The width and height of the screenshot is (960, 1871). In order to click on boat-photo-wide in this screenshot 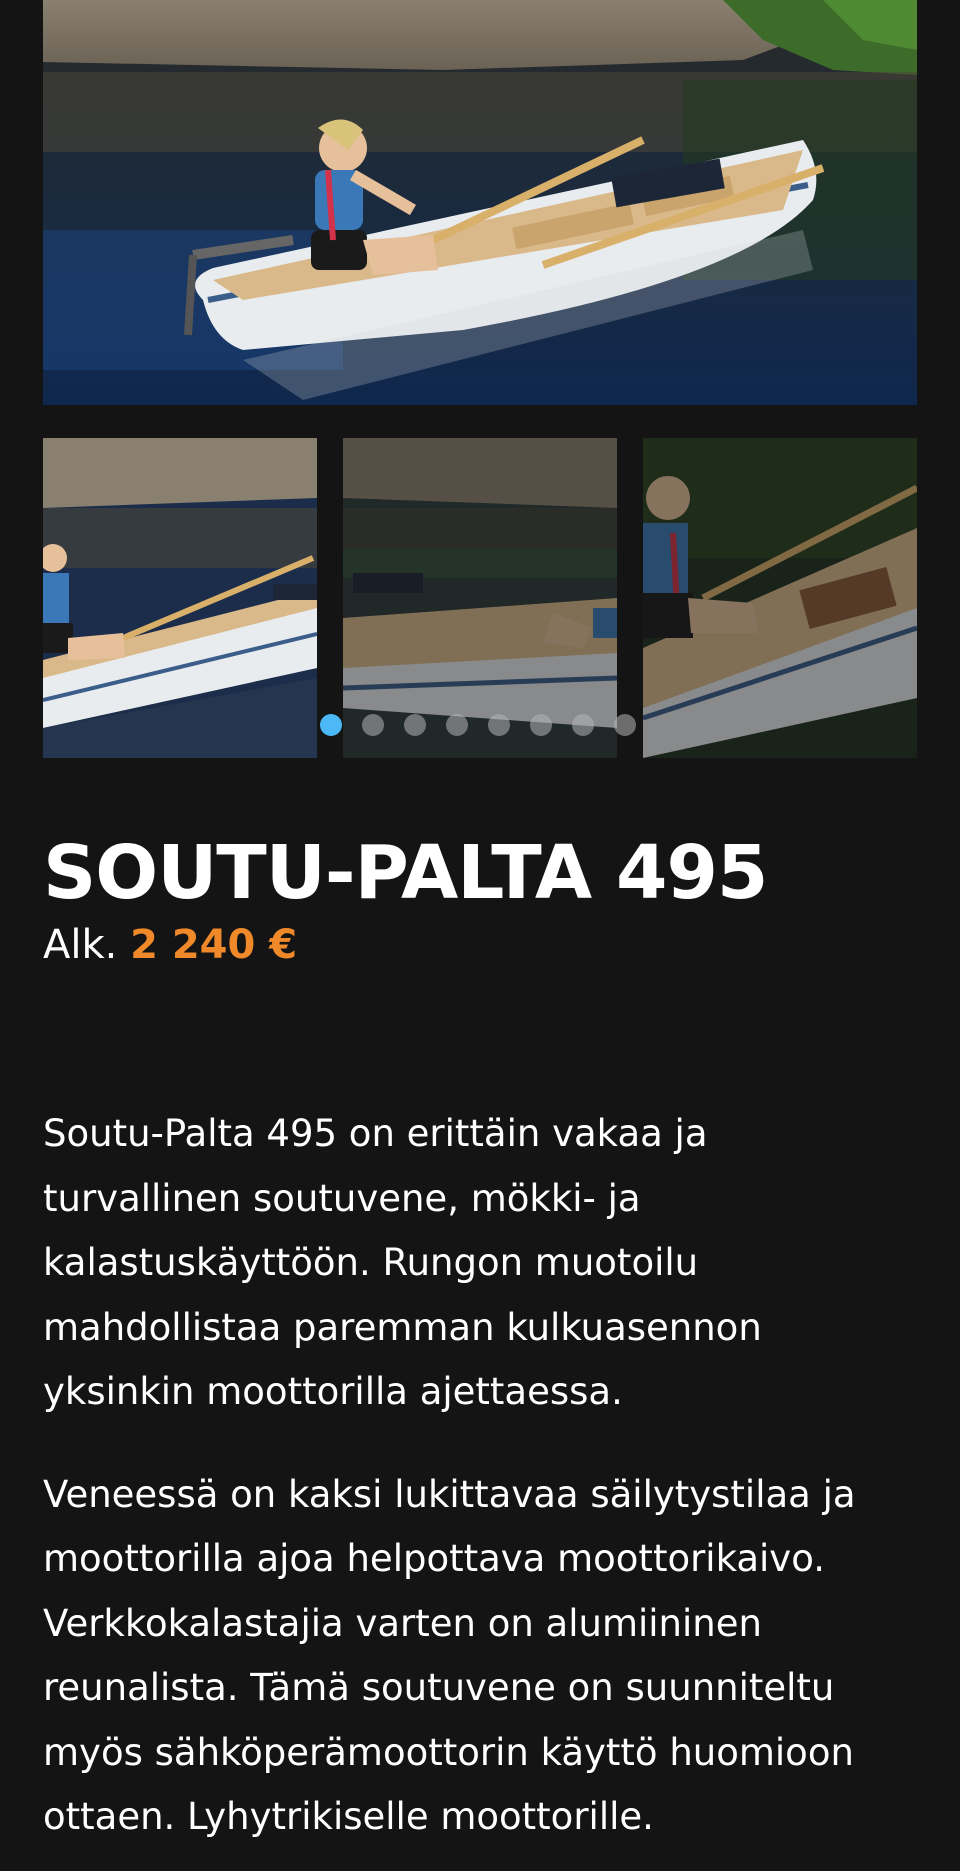, I will do `click(180, 598)`.